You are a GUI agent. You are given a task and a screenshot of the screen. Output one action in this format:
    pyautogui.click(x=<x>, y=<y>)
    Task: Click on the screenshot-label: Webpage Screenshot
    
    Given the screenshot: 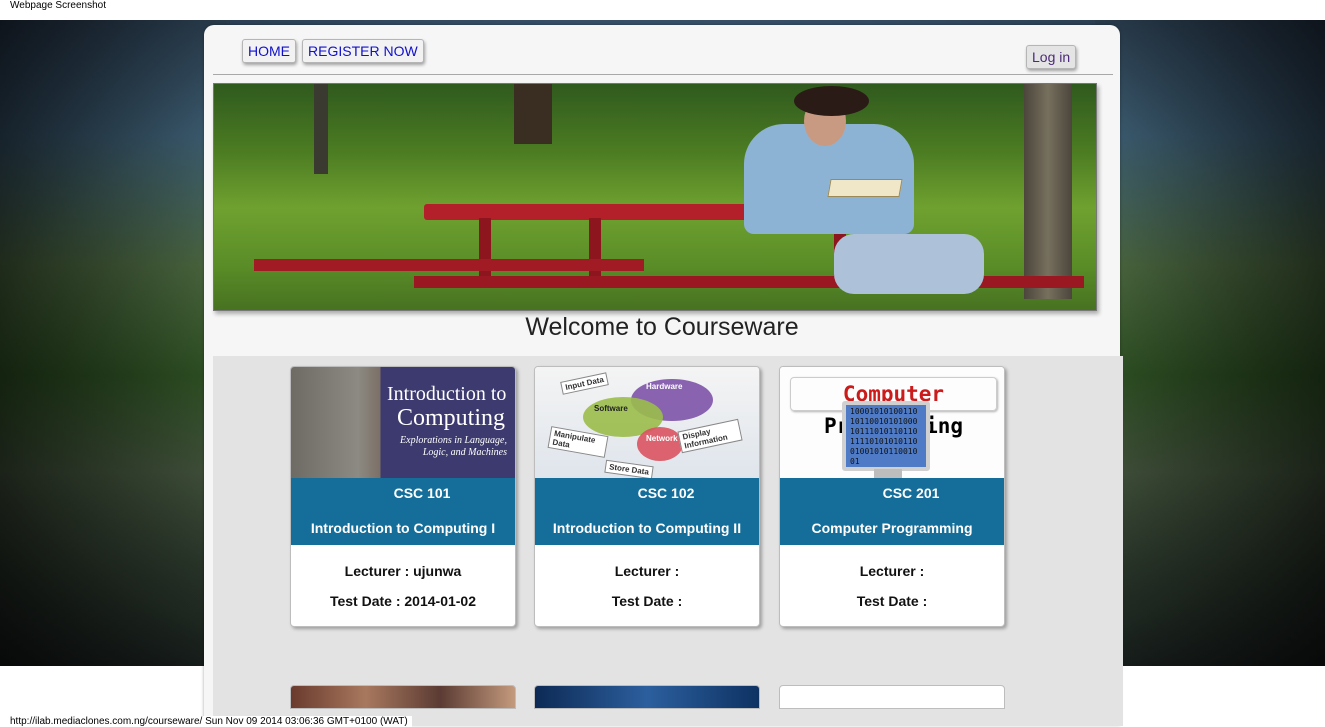 What is the action you would take?
    pyautogui.click(x=58, y=5)
    